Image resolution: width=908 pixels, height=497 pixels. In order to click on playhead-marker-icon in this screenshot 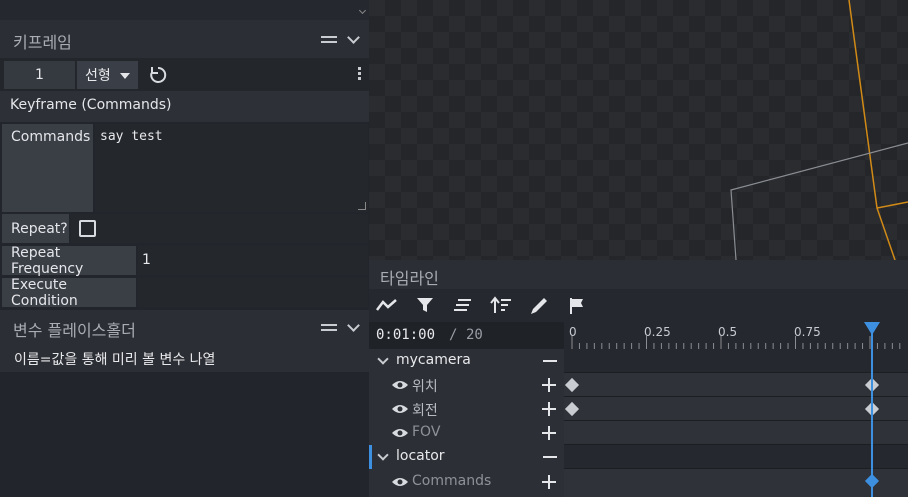, I will do `click(872, 329)`.